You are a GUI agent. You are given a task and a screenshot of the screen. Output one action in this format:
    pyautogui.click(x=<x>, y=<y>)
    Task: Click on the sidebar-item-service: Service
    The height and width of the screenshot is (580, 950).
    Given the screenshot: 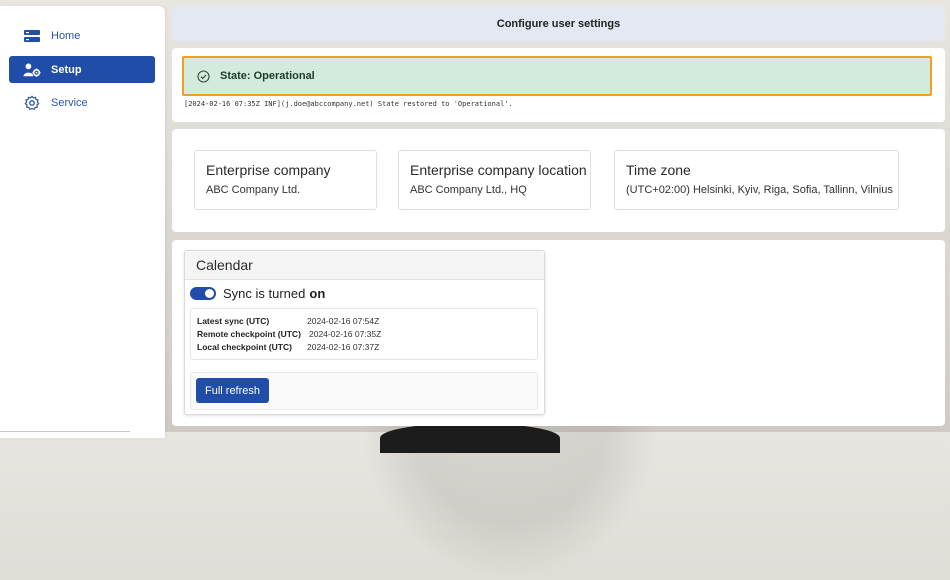 What is the action you would take?
    pyautogui.click(x=82, y=102)
    